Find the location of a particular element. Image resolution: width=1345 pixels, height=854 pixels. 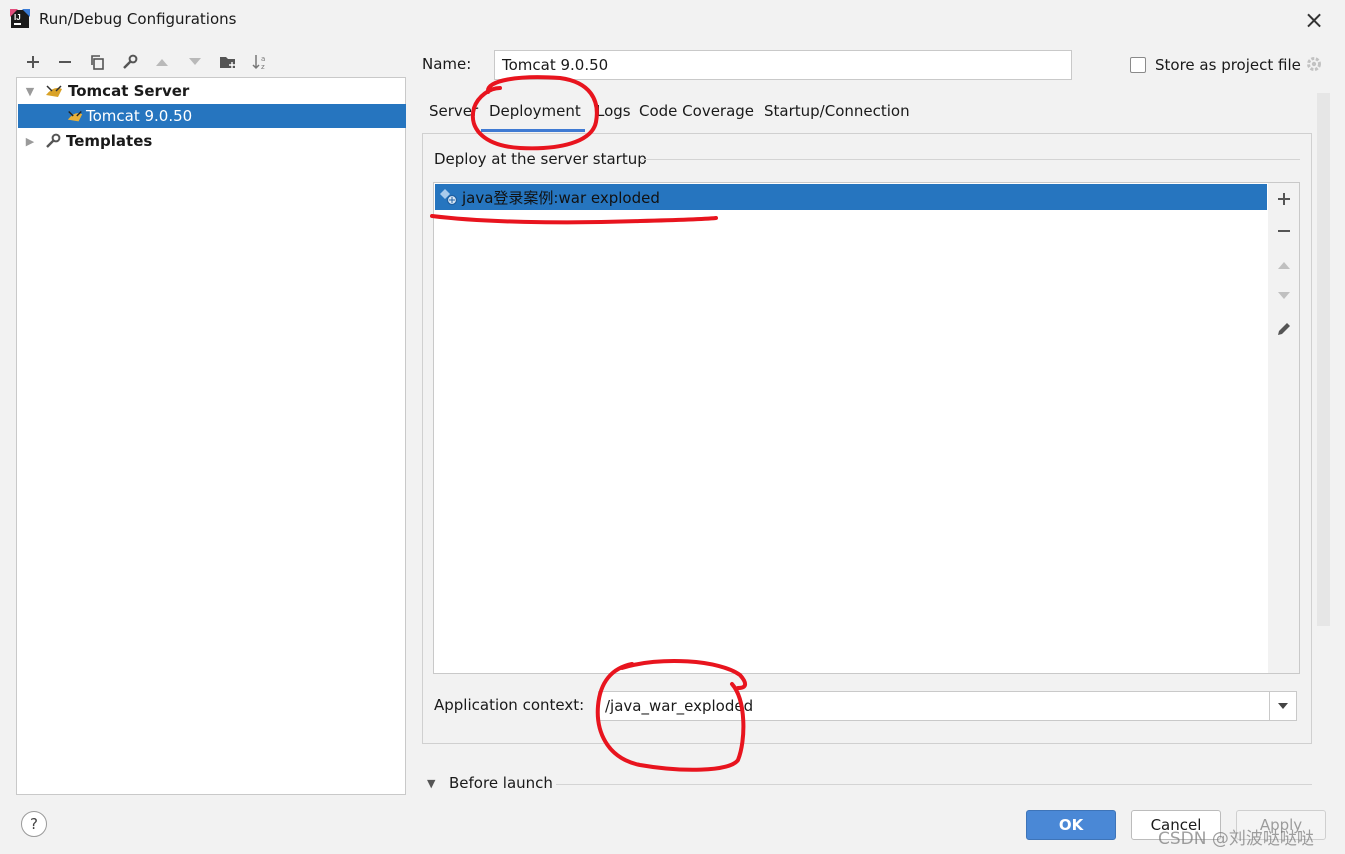

store-as-project-file-label: Store as project file is located at coordinates (1228, 65).